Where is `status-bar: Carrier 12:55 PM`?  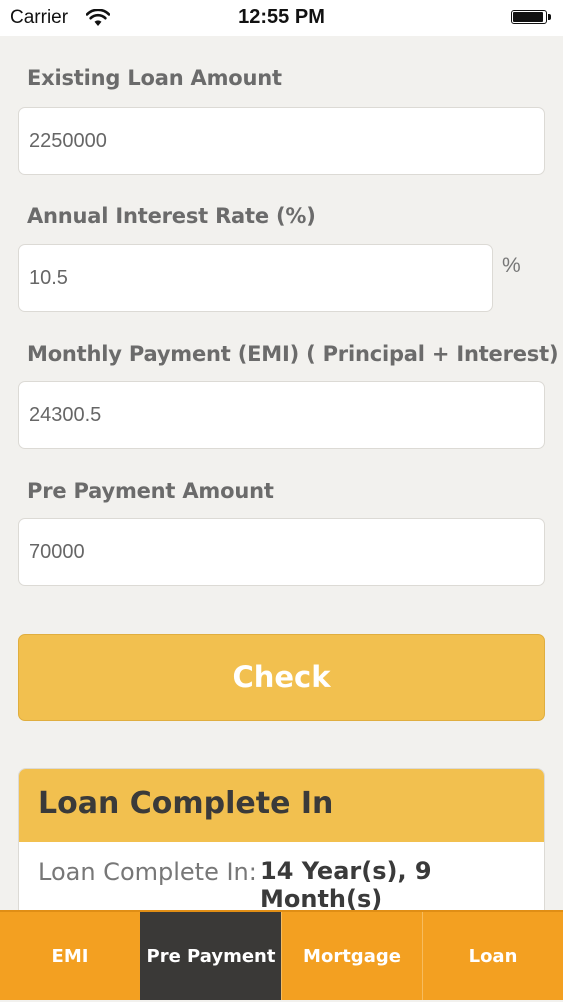
status-bar: Carrier 12:55 PM is located at coordinates (281, 18).